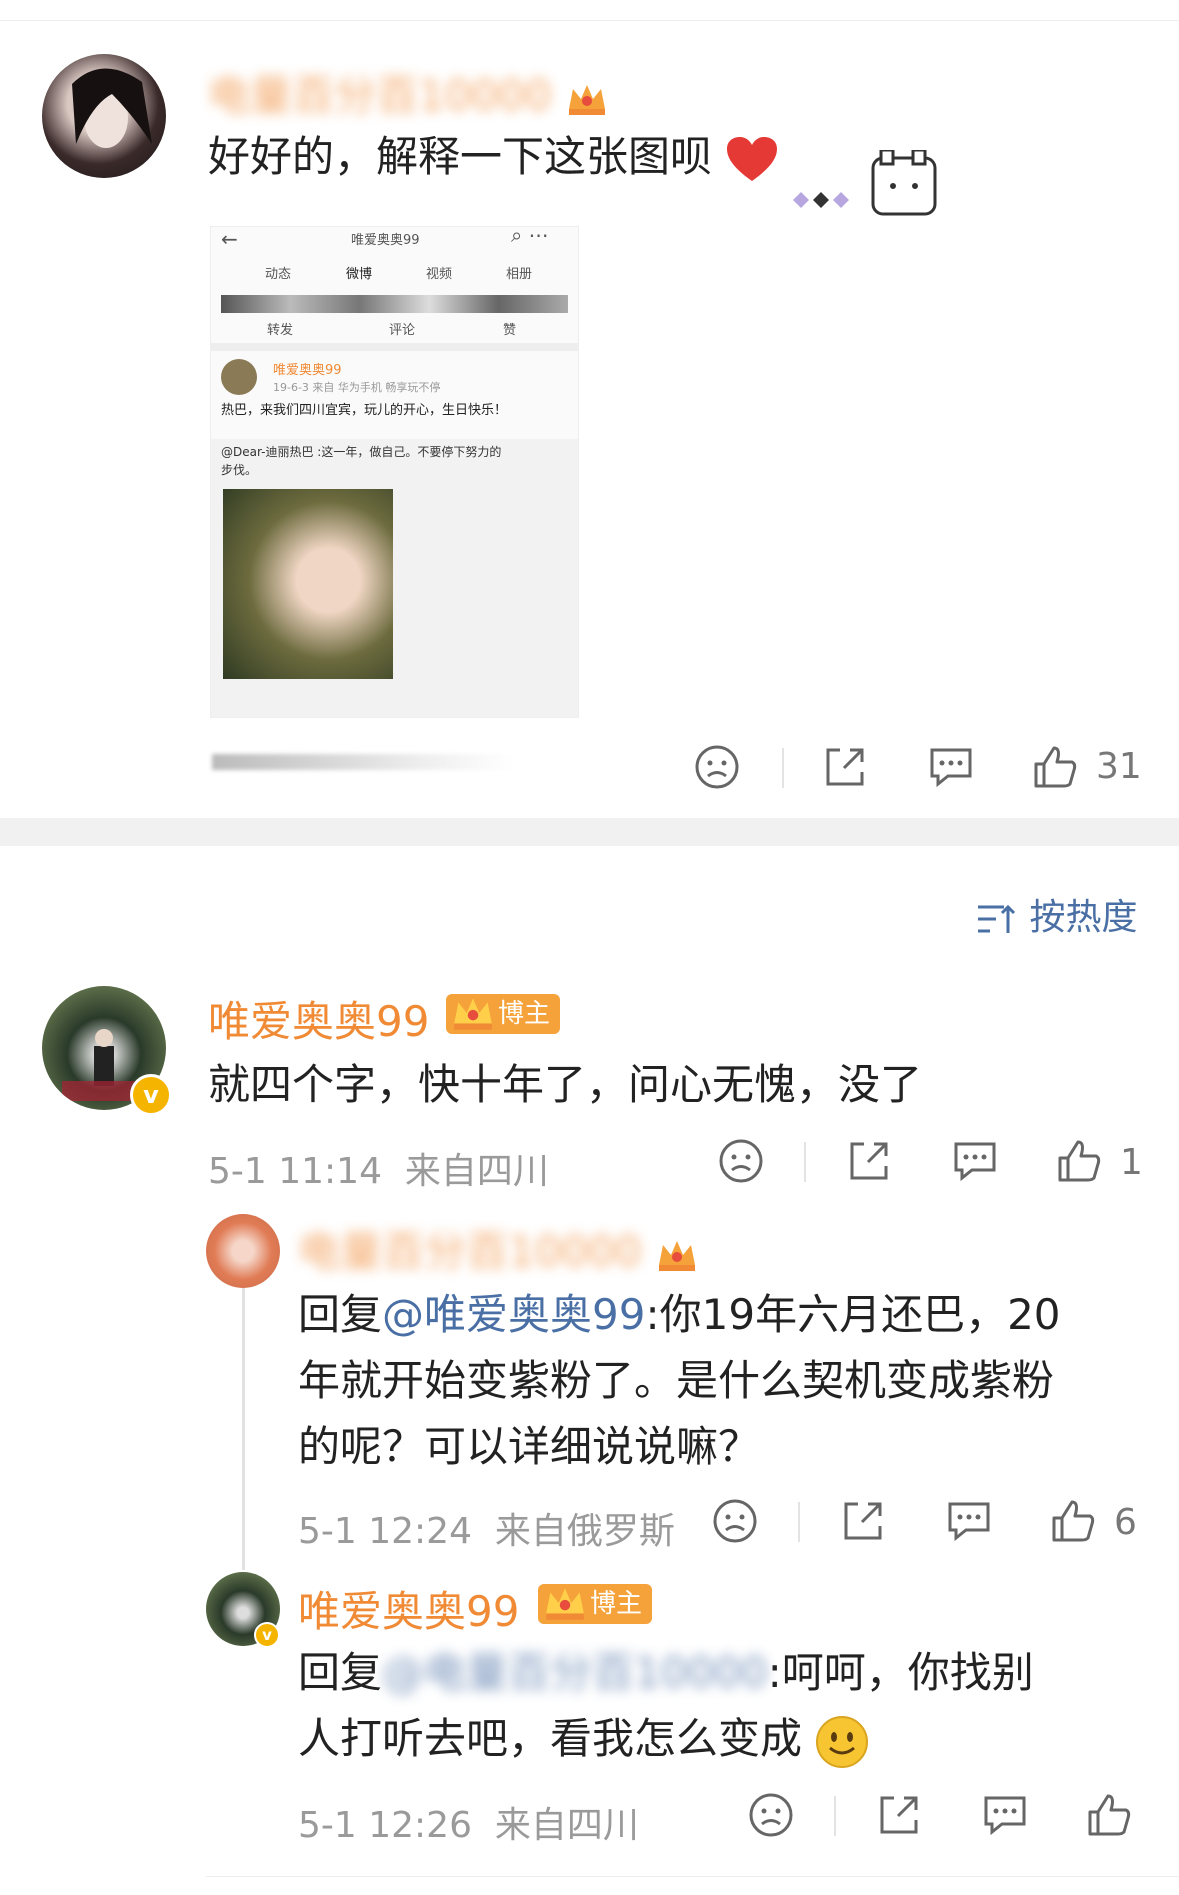 This screenshot has width=1179, height=1895. What do you see at coordinates (308, 584) in the screenshot?
I see `embedded-photo` at bounding box center [308, 584].